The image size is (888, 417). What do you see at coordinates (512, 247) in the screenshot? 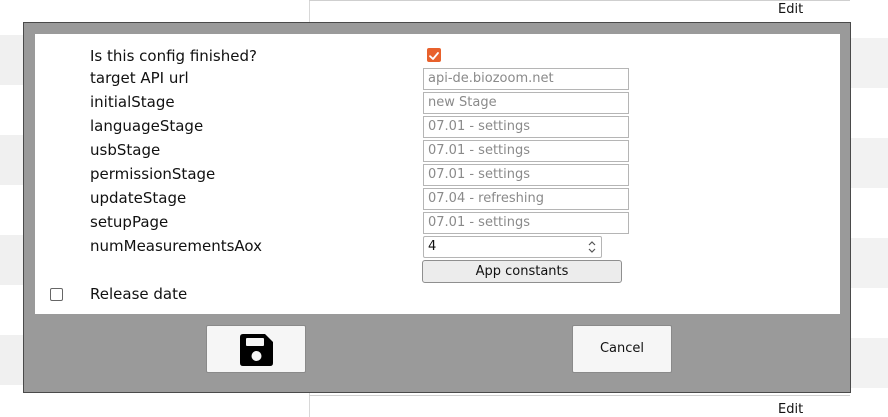
I see `num-measurements-input: 4` at bounding box center [512, 247].